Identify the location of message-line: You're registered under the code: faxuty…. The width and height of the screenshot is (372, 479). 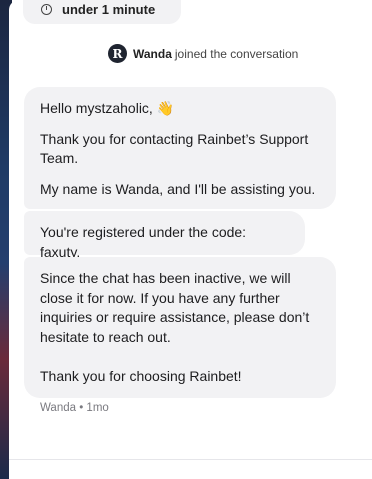
(143, 242).